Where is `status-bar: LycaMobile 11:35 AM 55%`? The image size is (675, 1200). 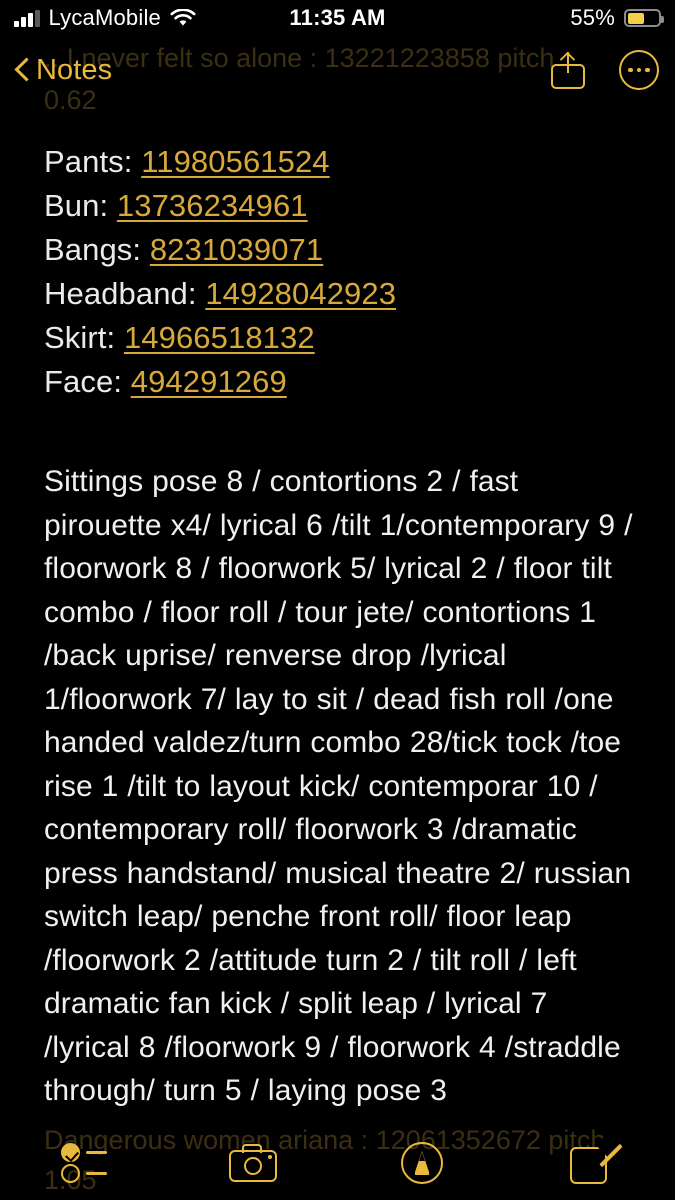 status-bar: LycaMobile 11:35 AM 55% is located at coordinates (337, 18).